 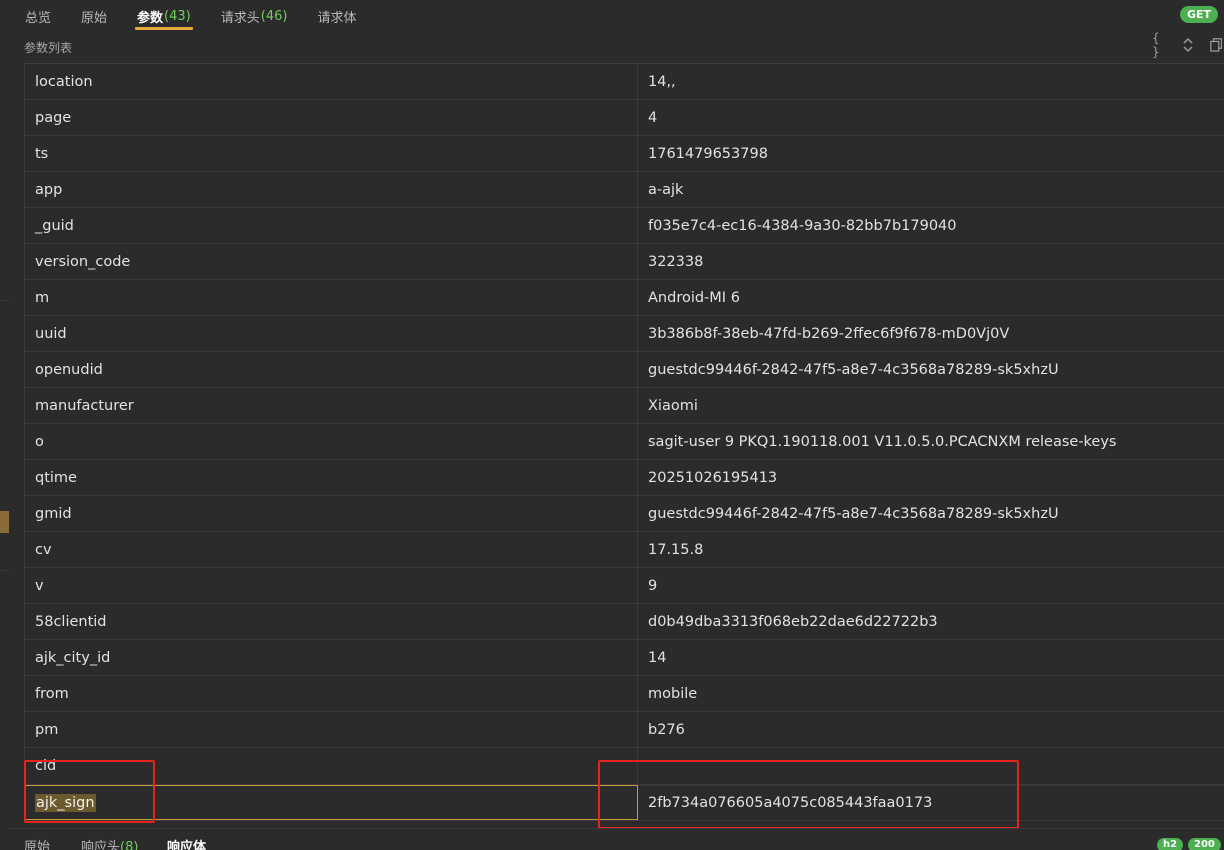 I want to click on tab-request-headers: 请求头 (46), so click(x=254, y=16).